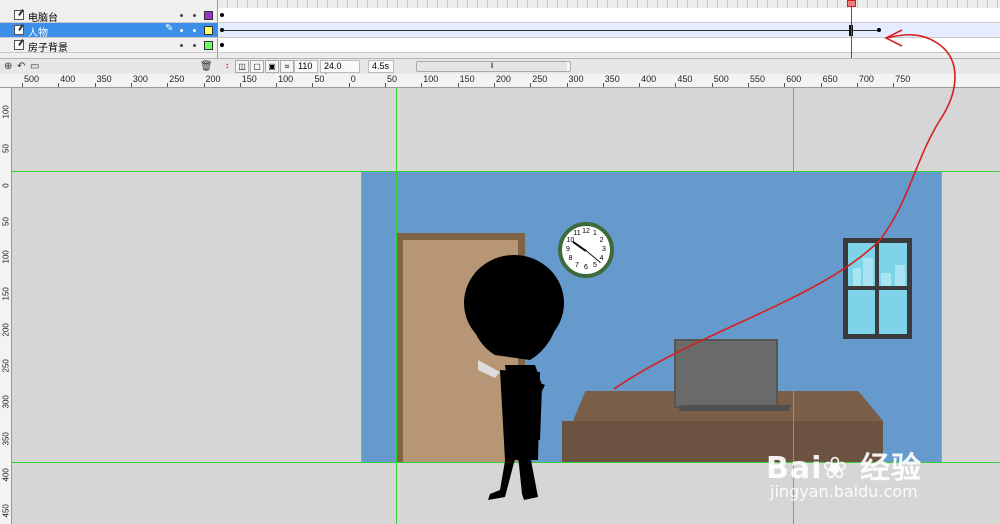 Image resolution: width=1000 pixels, height=524 pixels. I want to click on layer-row-computer-desk: 电脑台, so click(109, 16).